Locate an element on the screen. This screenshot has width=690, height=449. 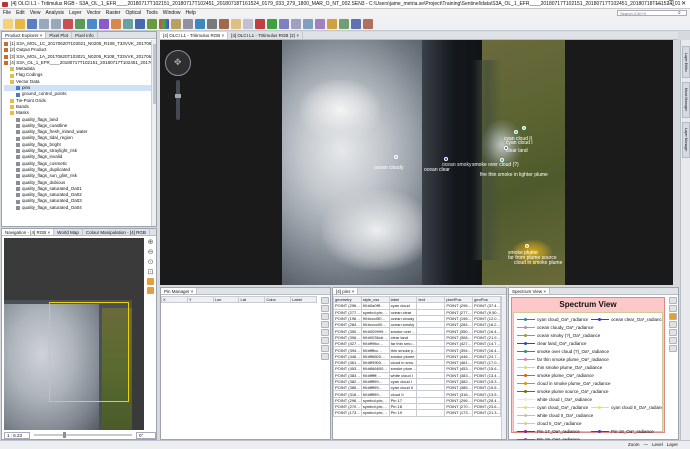
col-lon: Lon is located at coordinates (226, 299).